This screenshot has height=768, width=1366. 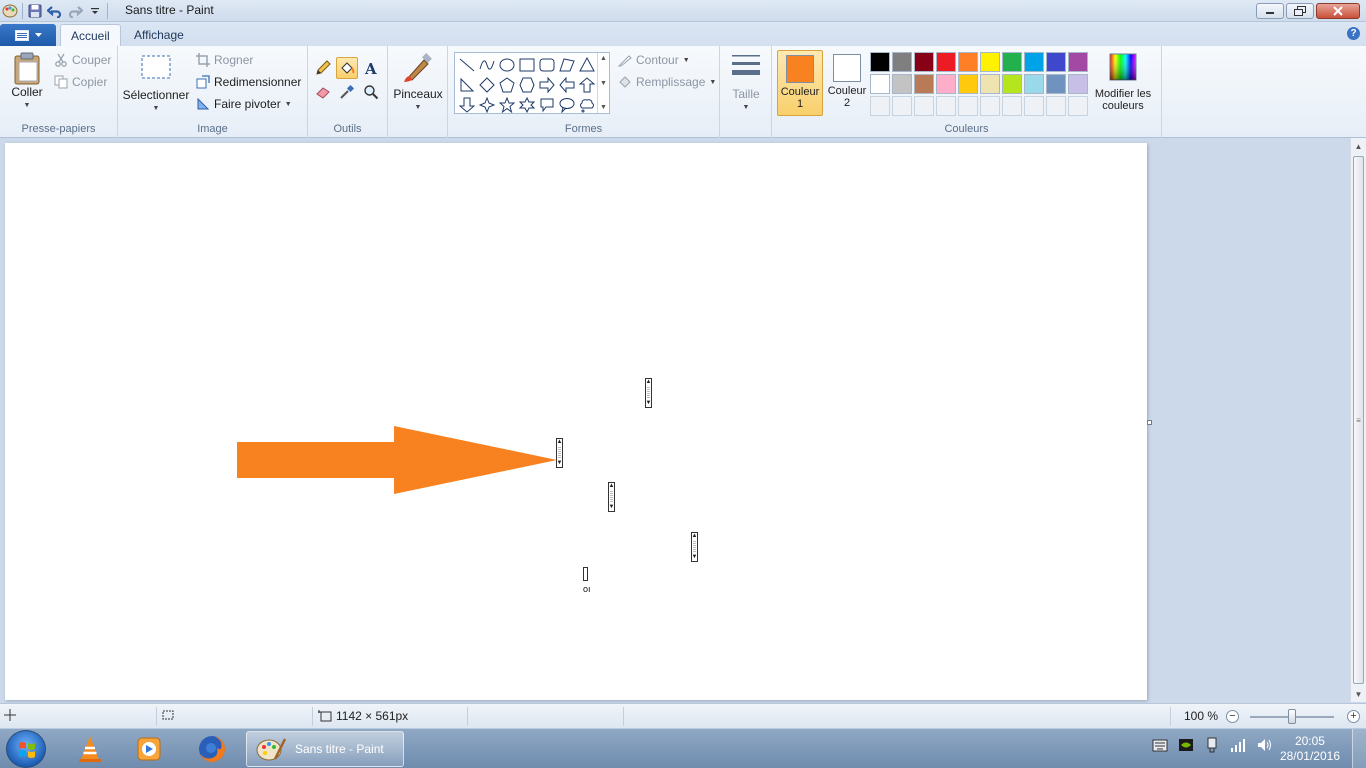 What do you see at coordinates (507, 105) in the screenshot?
I see `shape-five-point-star` at bounding box center [507, 105].